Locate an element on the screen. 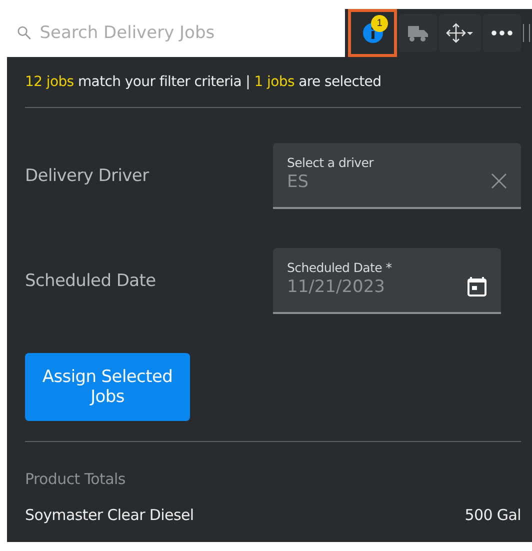 The height and width of the screenshot is (551, 532). assign-button: Assign Selected Jobs is located at coordinates (107, 387).